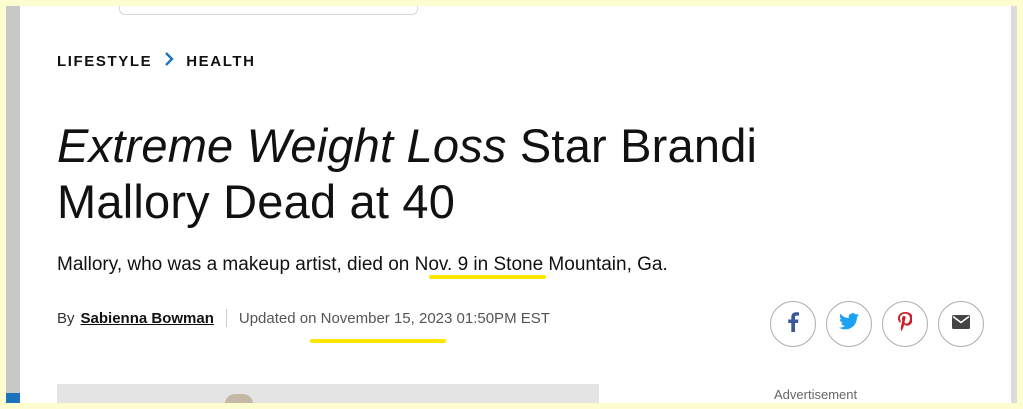 The height and width of the screenshot is (409, 1023). What do you see at coordinates (816, 394) in the screenshot?
I see `advertisement-label: Advertisement` at bounding box center [816, 394].